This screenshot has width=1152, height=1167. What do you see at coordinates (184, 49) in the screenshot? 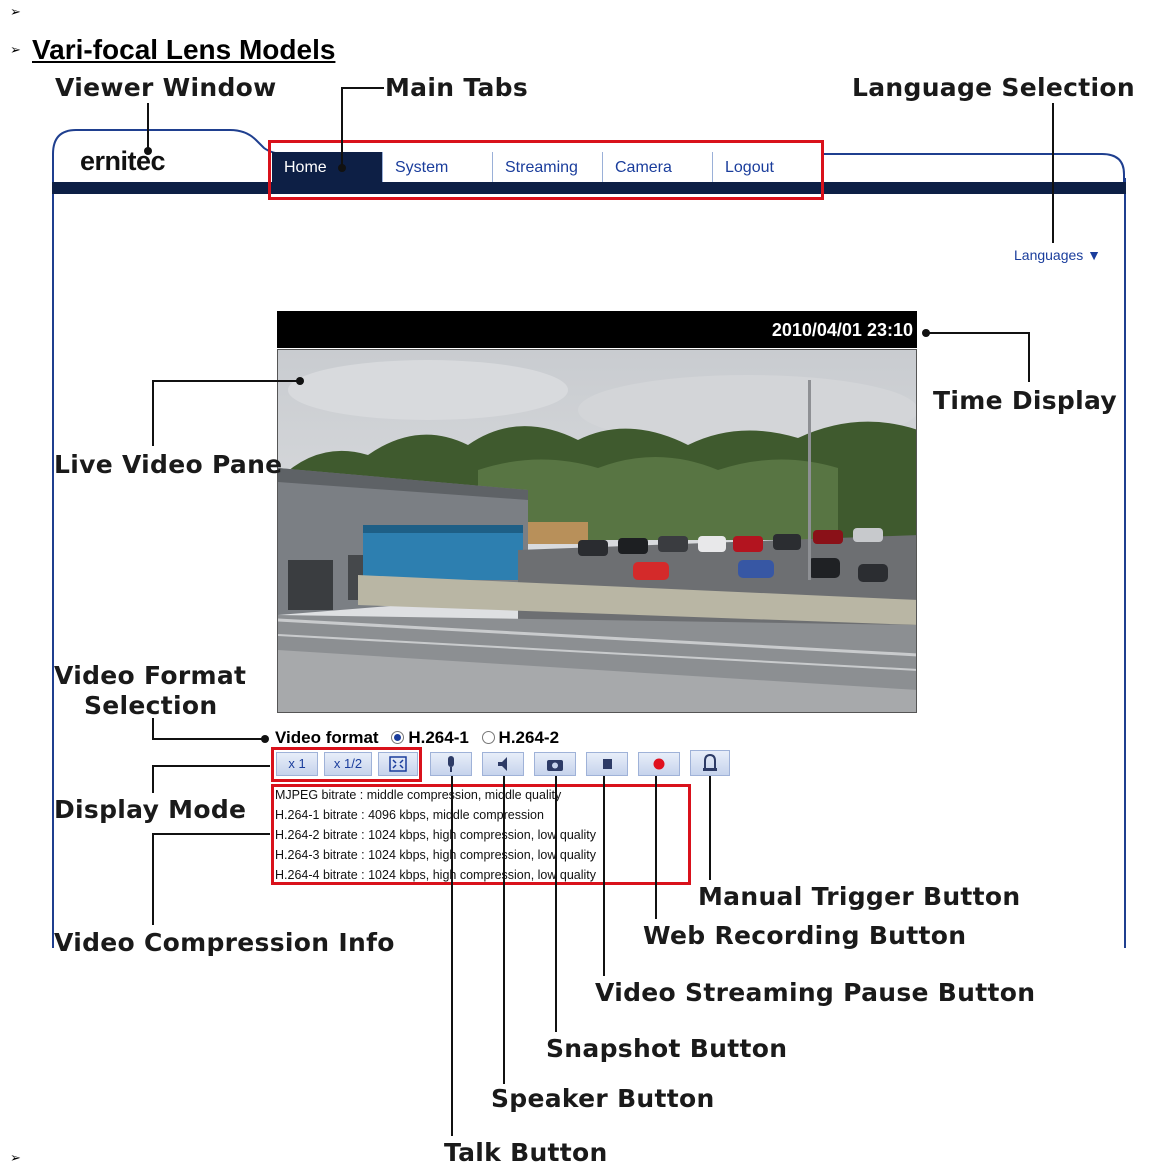
I see `document-heading: Vari-focal Lens Models` at bounding box center [184, 49].